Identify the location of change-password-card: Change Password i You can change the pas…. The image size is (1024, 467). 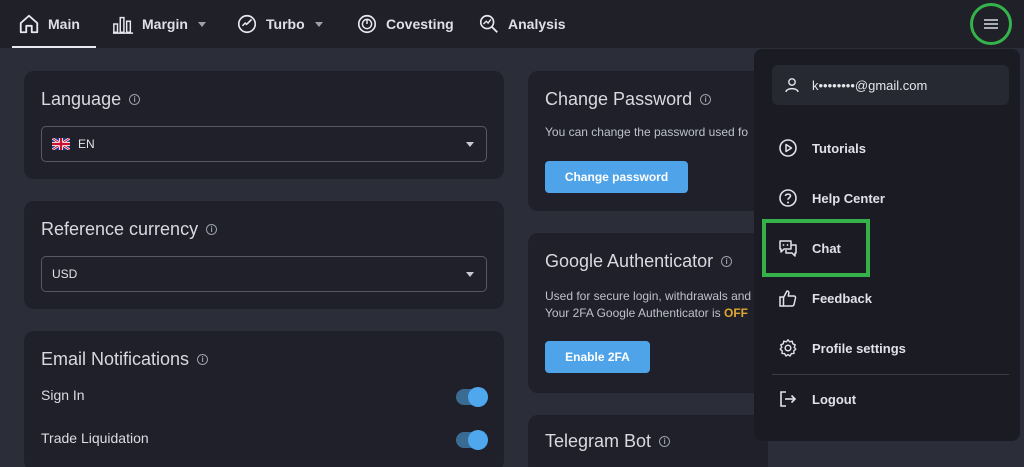
(648, 141).